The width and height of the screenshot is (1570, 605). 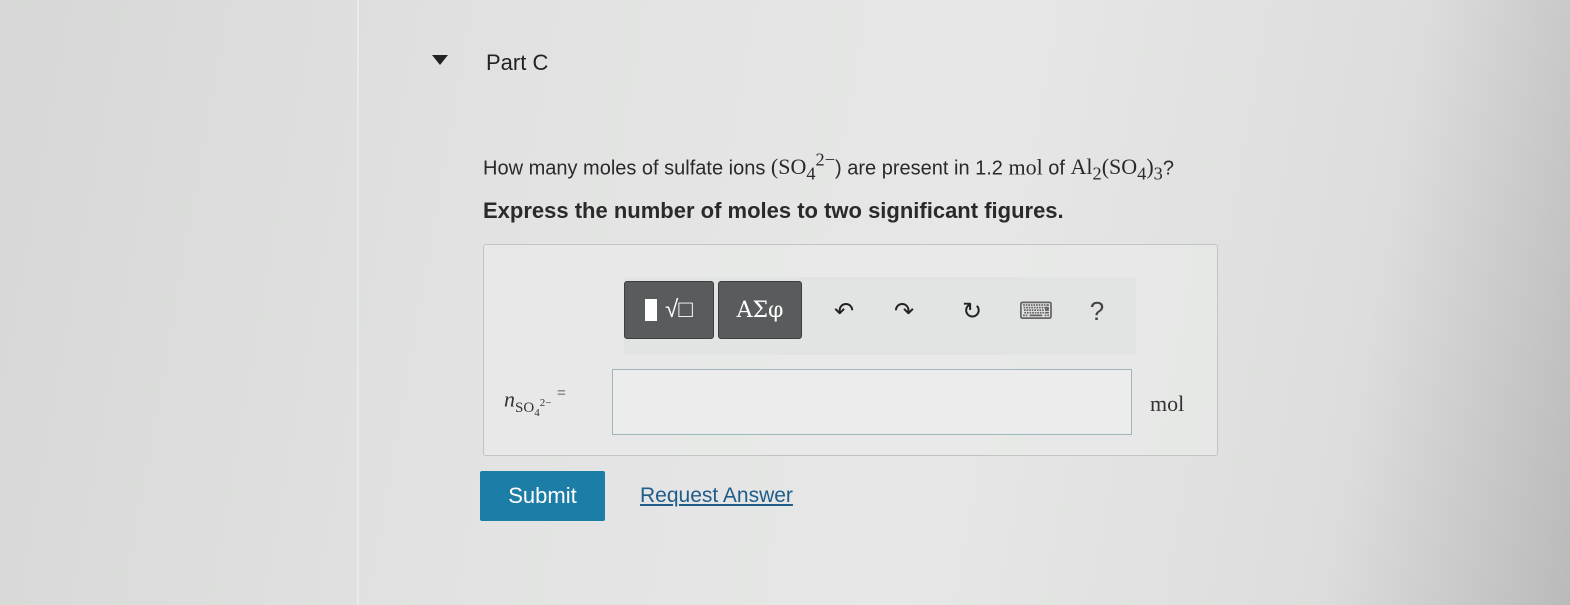 I want to click on redo-icon: ↷, so click(x=904, y=311).